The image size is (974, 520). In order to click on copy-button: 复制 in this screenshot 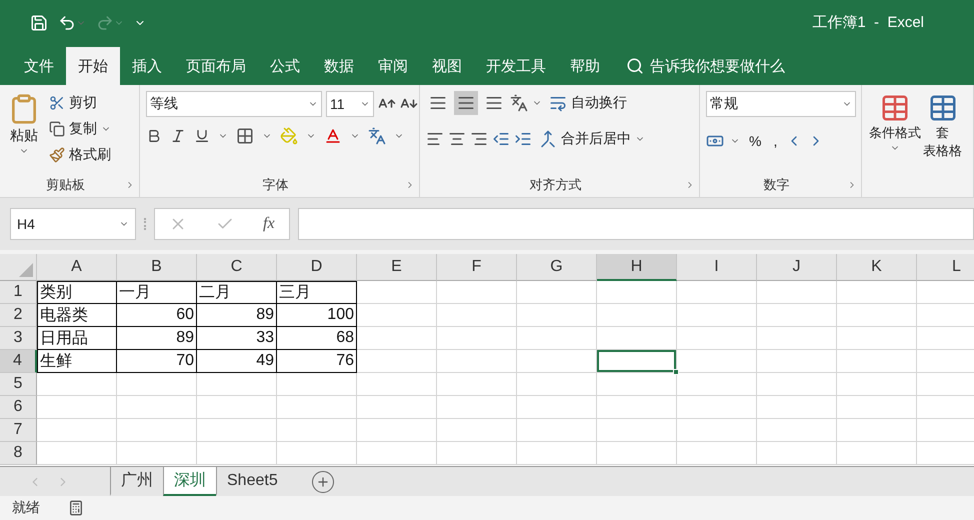, I will do `click(80, 129)`.